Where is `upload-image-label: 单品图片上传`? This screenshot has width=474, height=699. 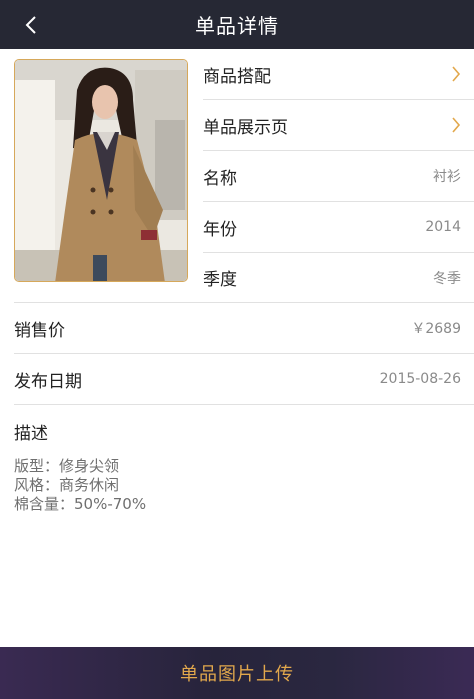
upload-image-label: 单品图片上传 is located at coordinates (237, 674).